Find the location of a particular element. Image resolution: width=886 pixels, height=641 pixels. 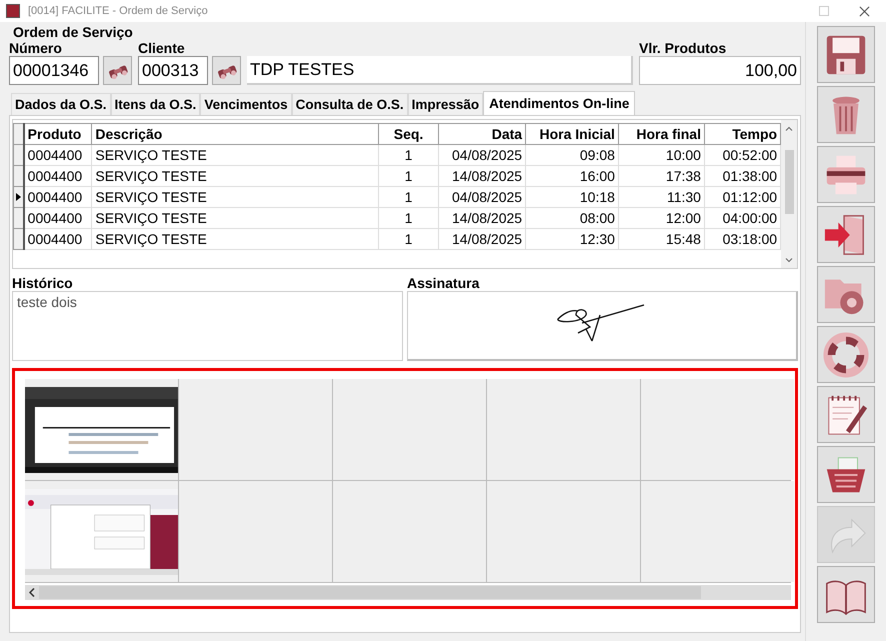

table-corner is located at coordinates (19, 134).